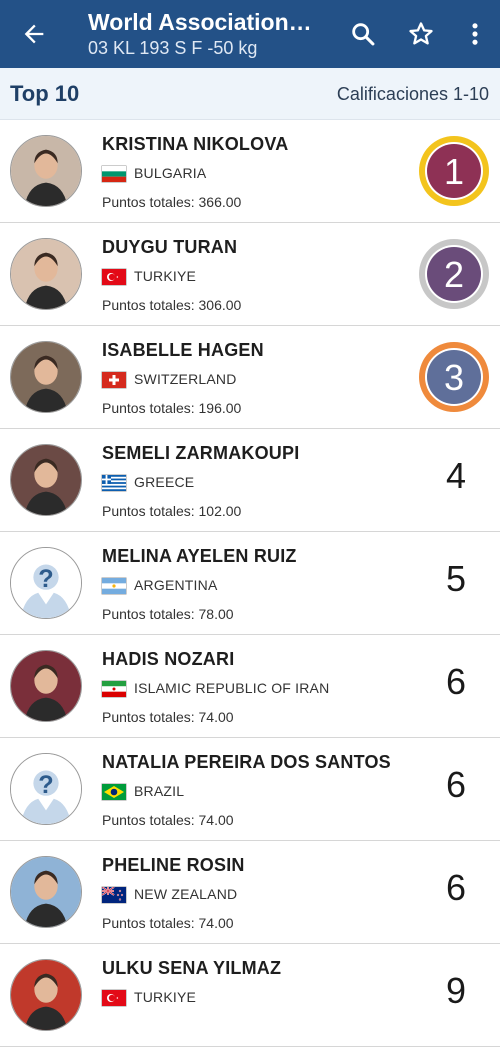  I want to click on total-points: Puntos totales: 102.00, so click(172, 511).